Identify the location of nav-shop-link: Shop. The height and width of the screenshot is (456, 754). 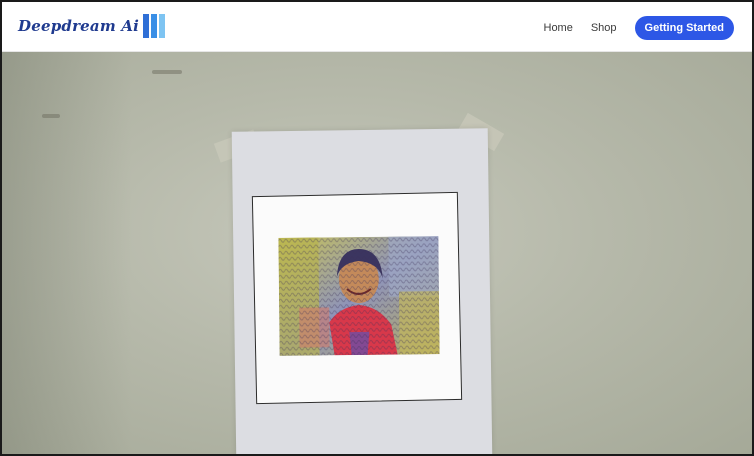
(604, 28).